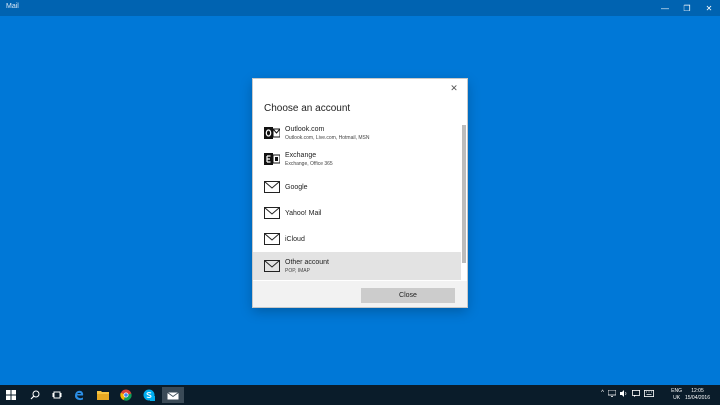 The image size is (720, 405). Describe the element at coordinates (307, 108) in the screenshot. I see `dialog-heading: Choose an account` at that location.